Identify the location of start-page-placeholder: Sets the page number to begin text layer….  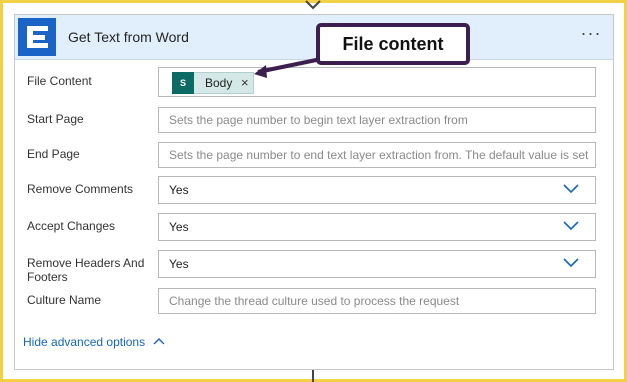
(318, 120).